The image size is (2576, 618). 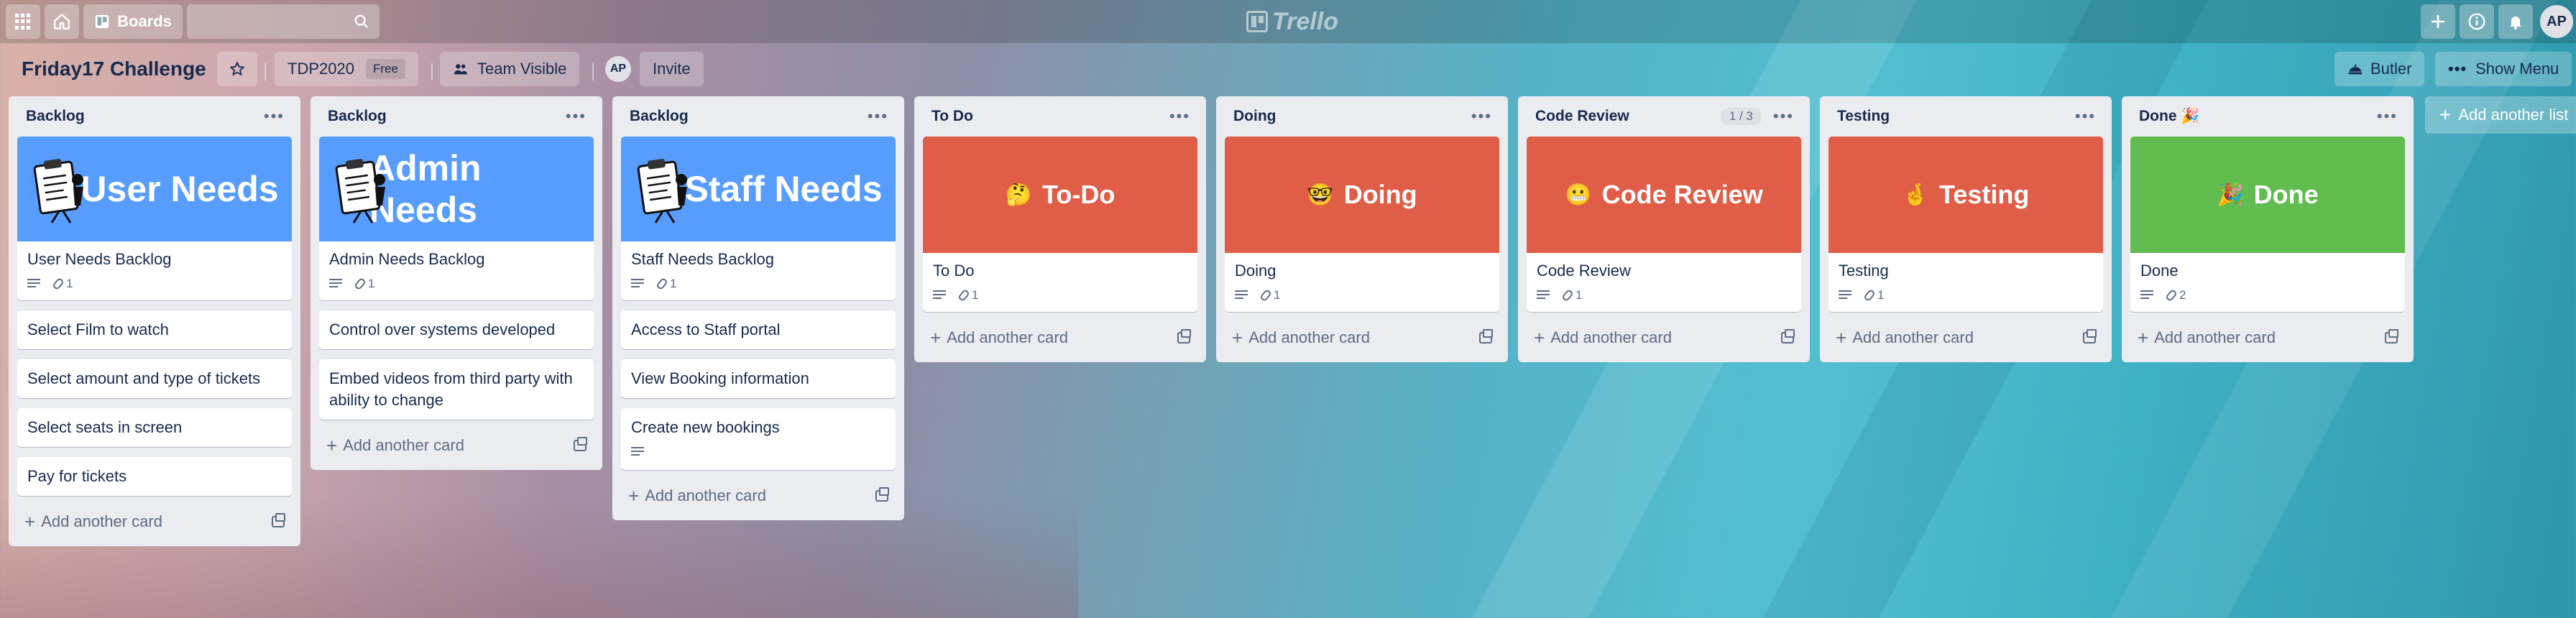 I want to click on member-avatar: AP, so click(x=618, y=69).